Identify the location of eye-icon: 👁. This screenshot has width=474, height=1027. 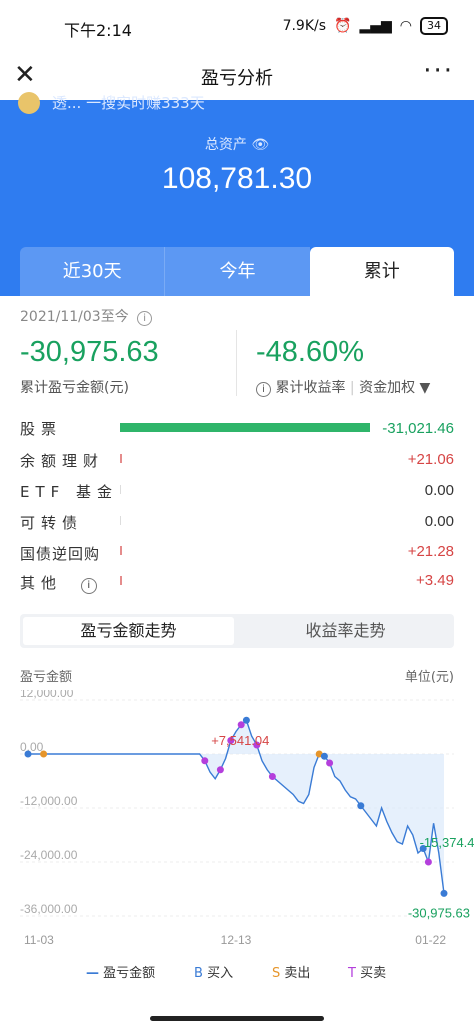
(260, 145).